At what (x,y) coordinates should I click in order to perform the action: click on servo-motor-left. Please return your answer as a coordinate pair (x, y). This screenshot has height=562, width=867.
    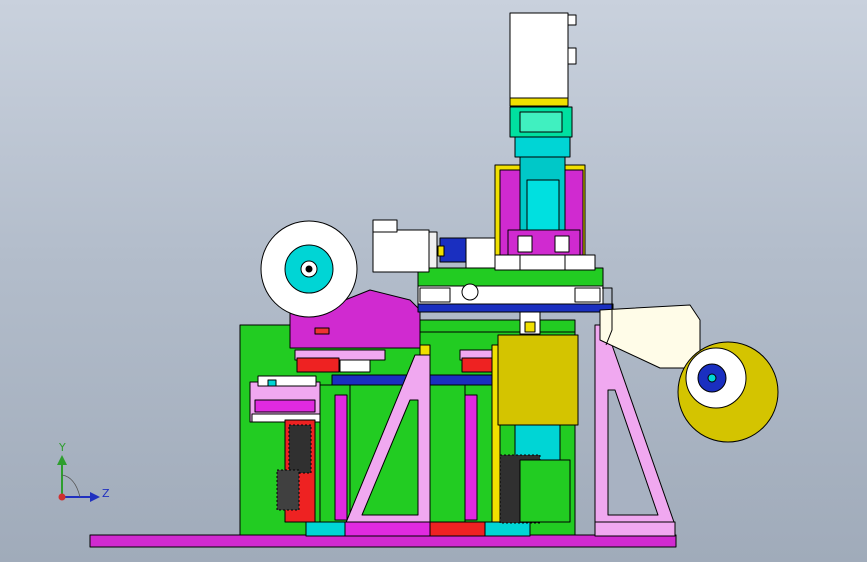
    Looking at the image, I should click on (401, 251).